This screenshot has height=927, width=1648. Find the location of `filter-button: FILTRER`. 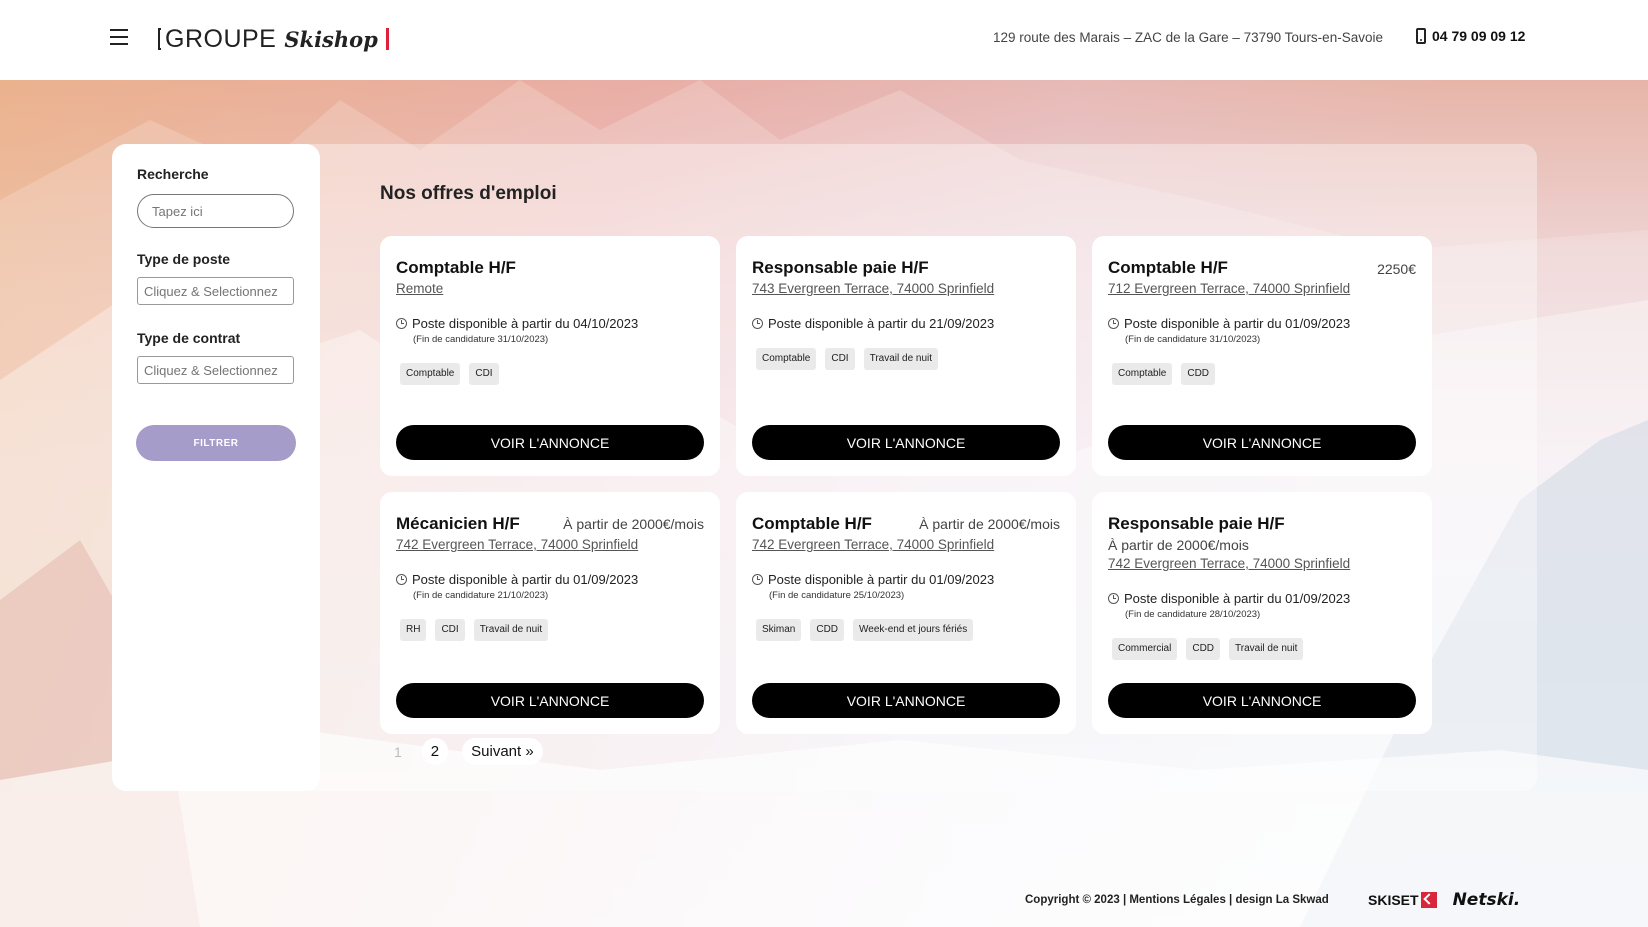

filter-button: FILTRER is located at coordinates (216, 443).